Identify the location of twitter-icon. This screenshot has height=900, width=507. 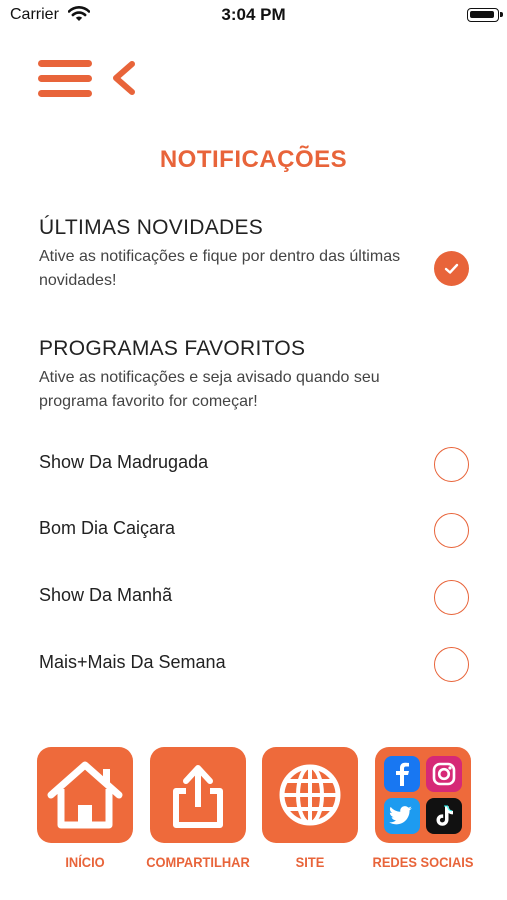
(402, 816).